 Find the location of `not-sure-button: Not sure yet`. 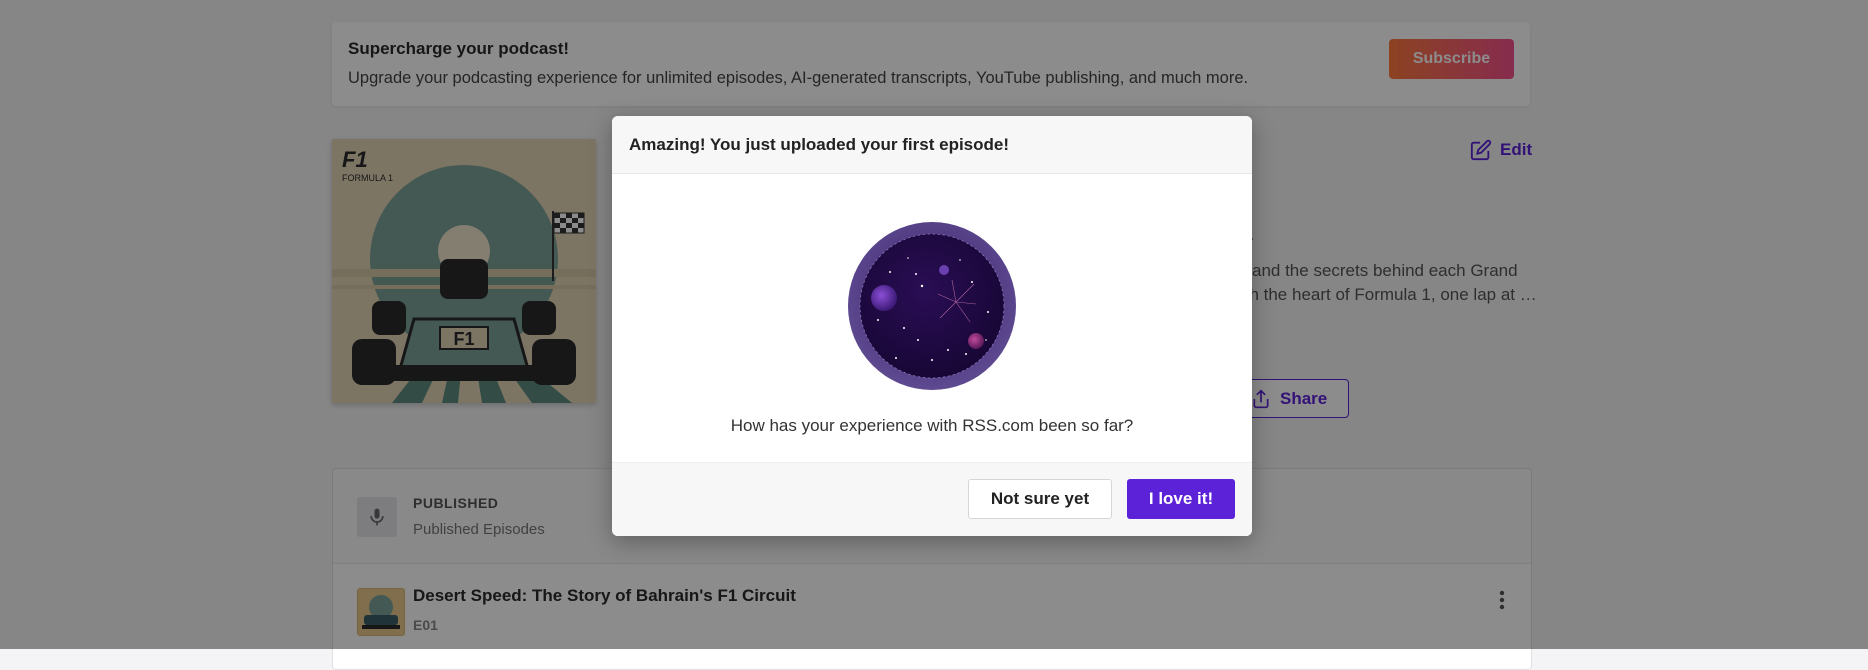

not-sure-button: Not sure yet is located at coordinates (1040, 499).